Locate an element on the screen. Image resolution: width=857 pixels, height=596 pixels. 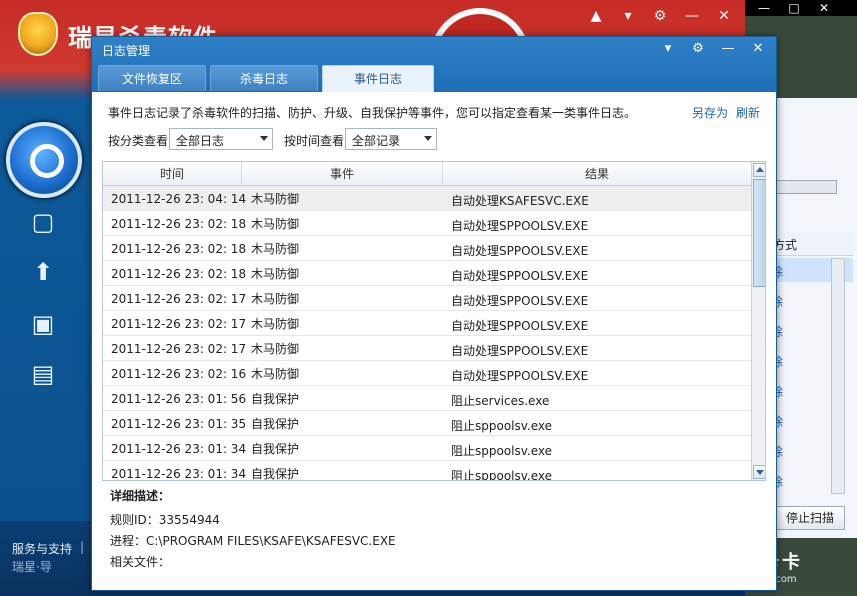
detail-title: 详细描述： is located at coordinates (140, 496).